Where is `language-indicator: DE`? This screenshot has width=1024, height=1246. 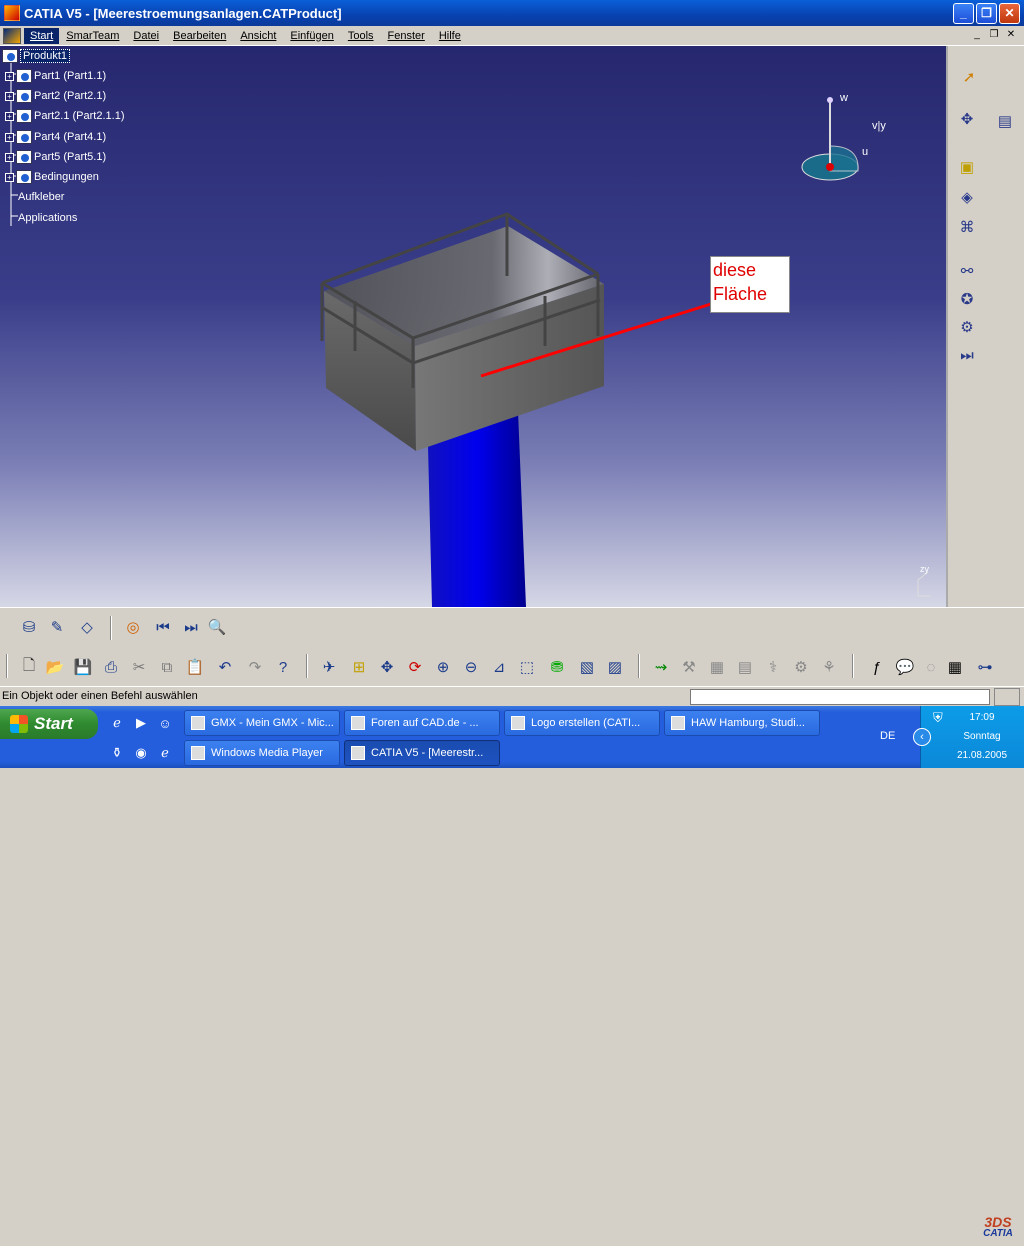
language-indicator: DE is located at coordinates (887, 736).